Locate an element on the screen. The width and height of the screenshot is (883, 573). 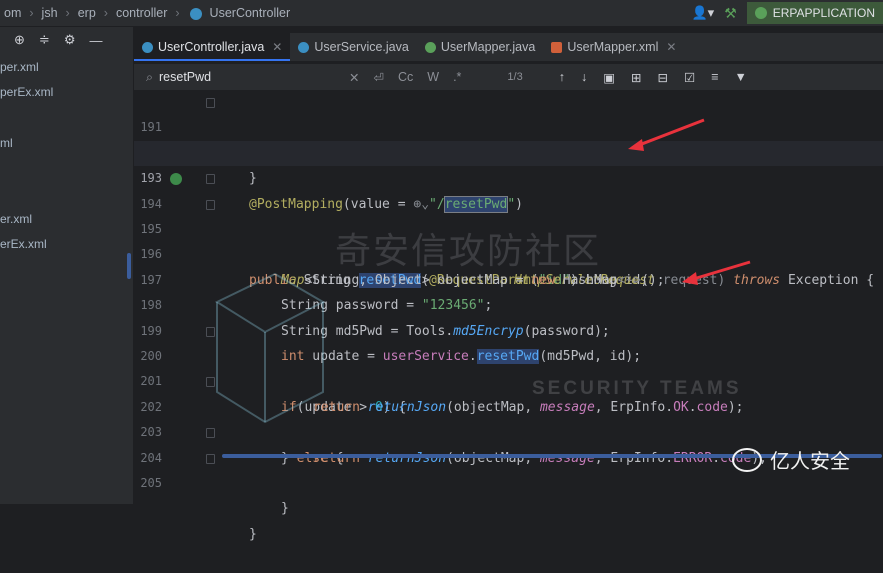
project-file-item: er.xml is located at coordinates (16, 219).